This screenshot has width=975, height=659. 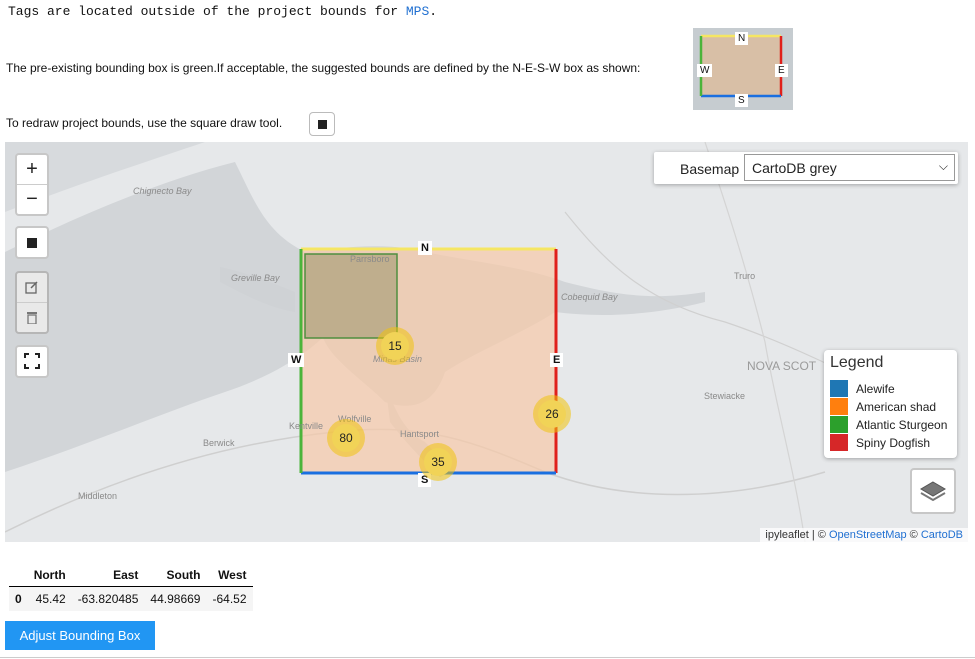 What do you see at coordinates (743, 69) in the screenshot?
I see `bounds-thumbnail: N E S W` at bounding box center [743, 69].